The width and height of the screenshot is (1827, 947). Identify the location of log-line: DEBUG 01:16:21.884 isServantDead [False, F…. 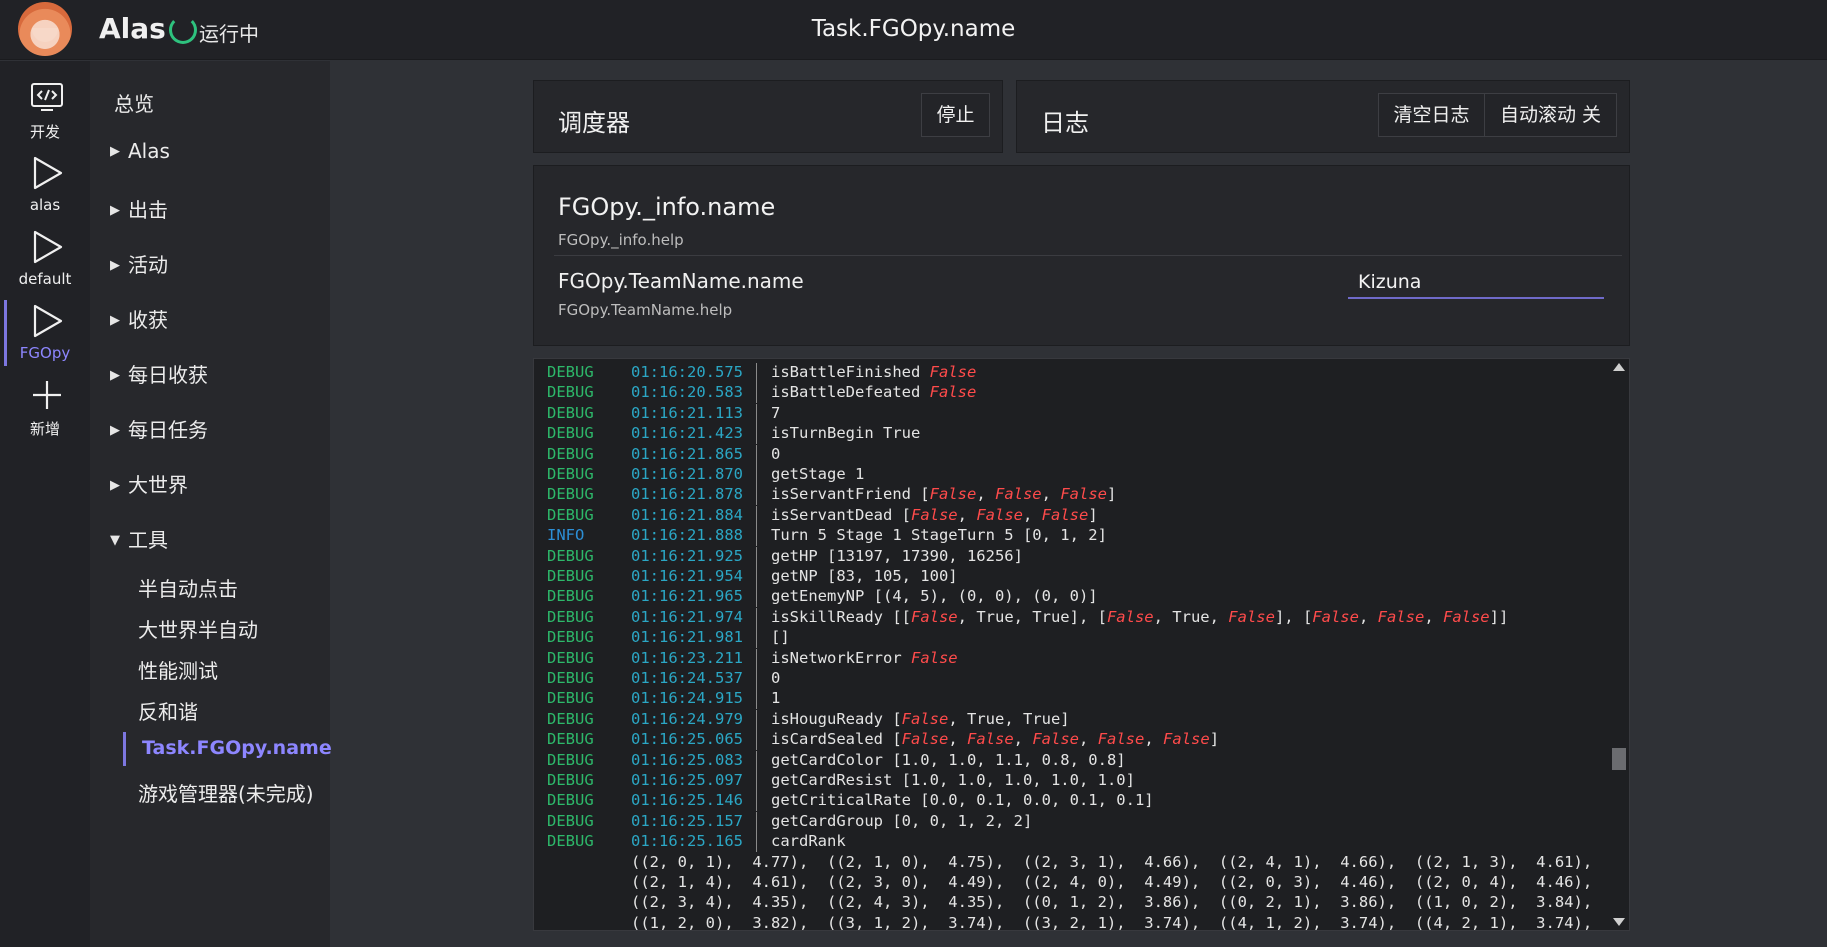
(1071, 515).